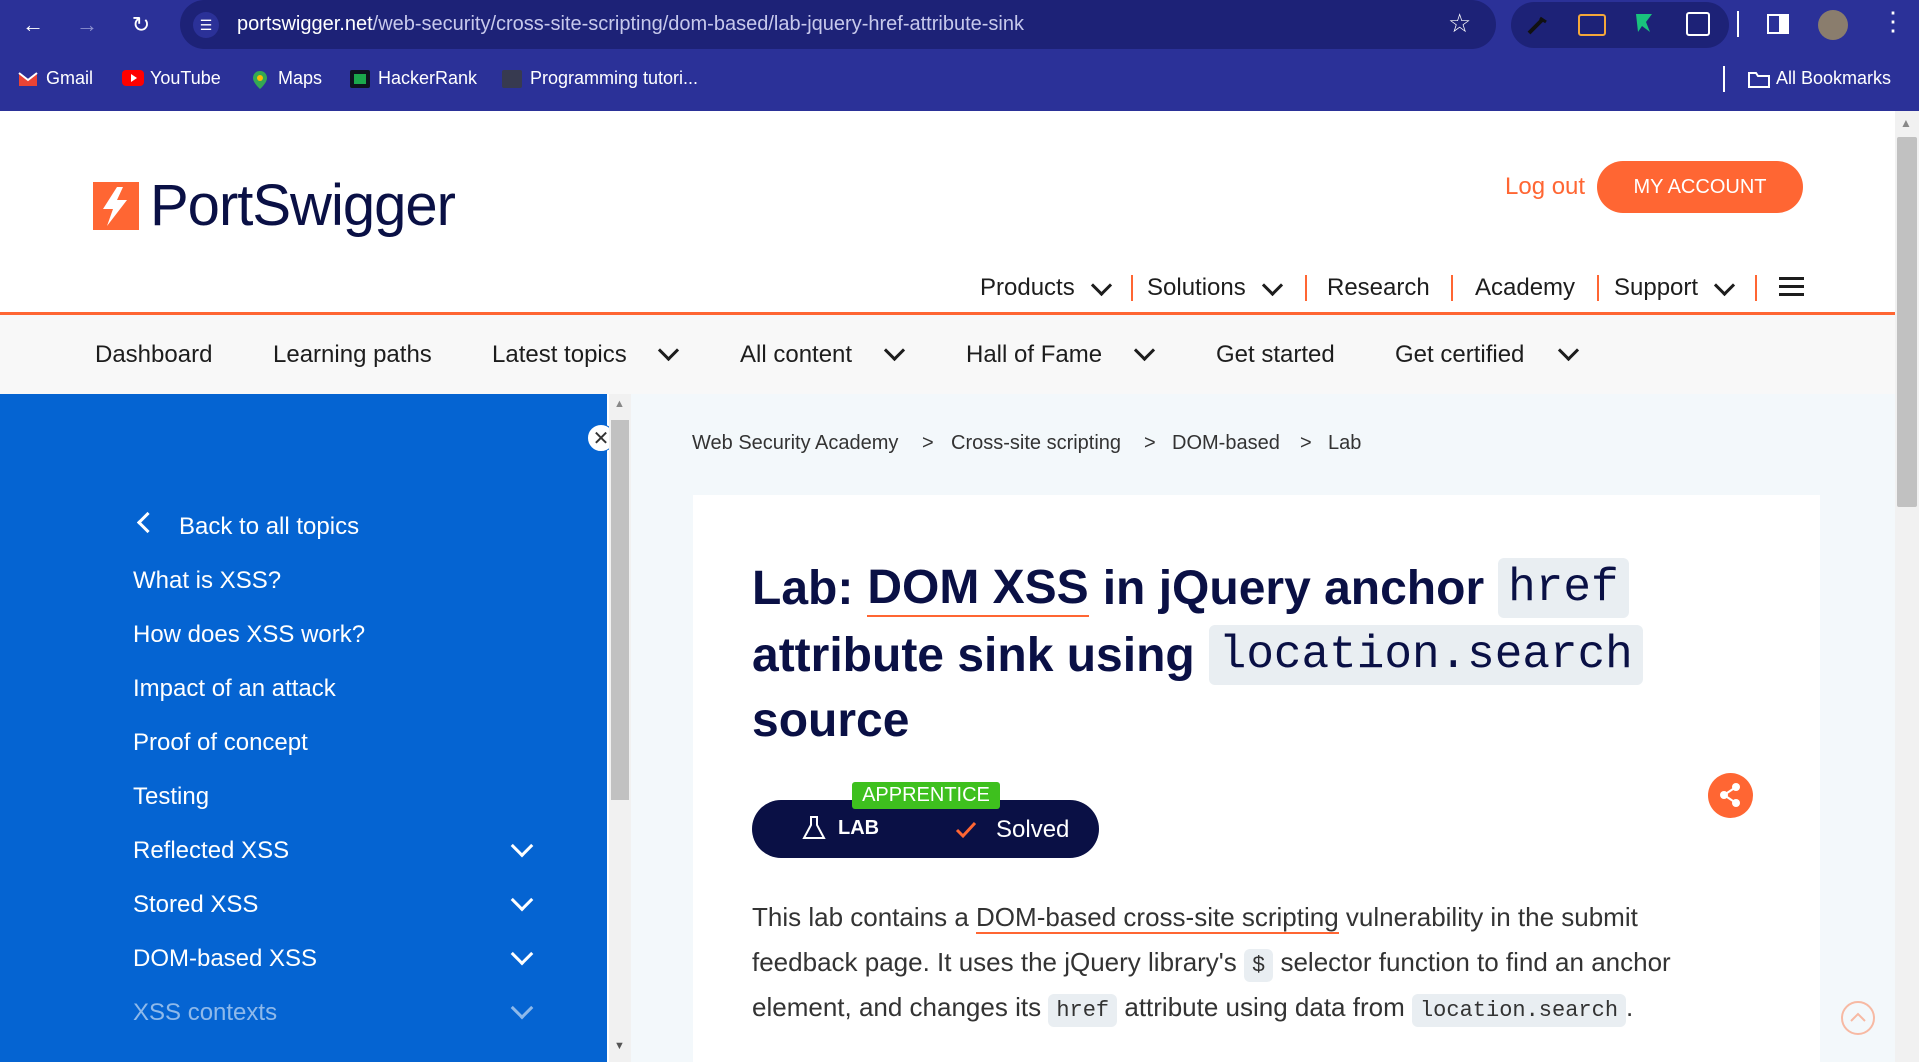 The image size is (1919, 1062). What do you see at coordinates (1644, 23) in the screenshot?
I see `hacker-extension-icon` at bounding box center [1644, 23].